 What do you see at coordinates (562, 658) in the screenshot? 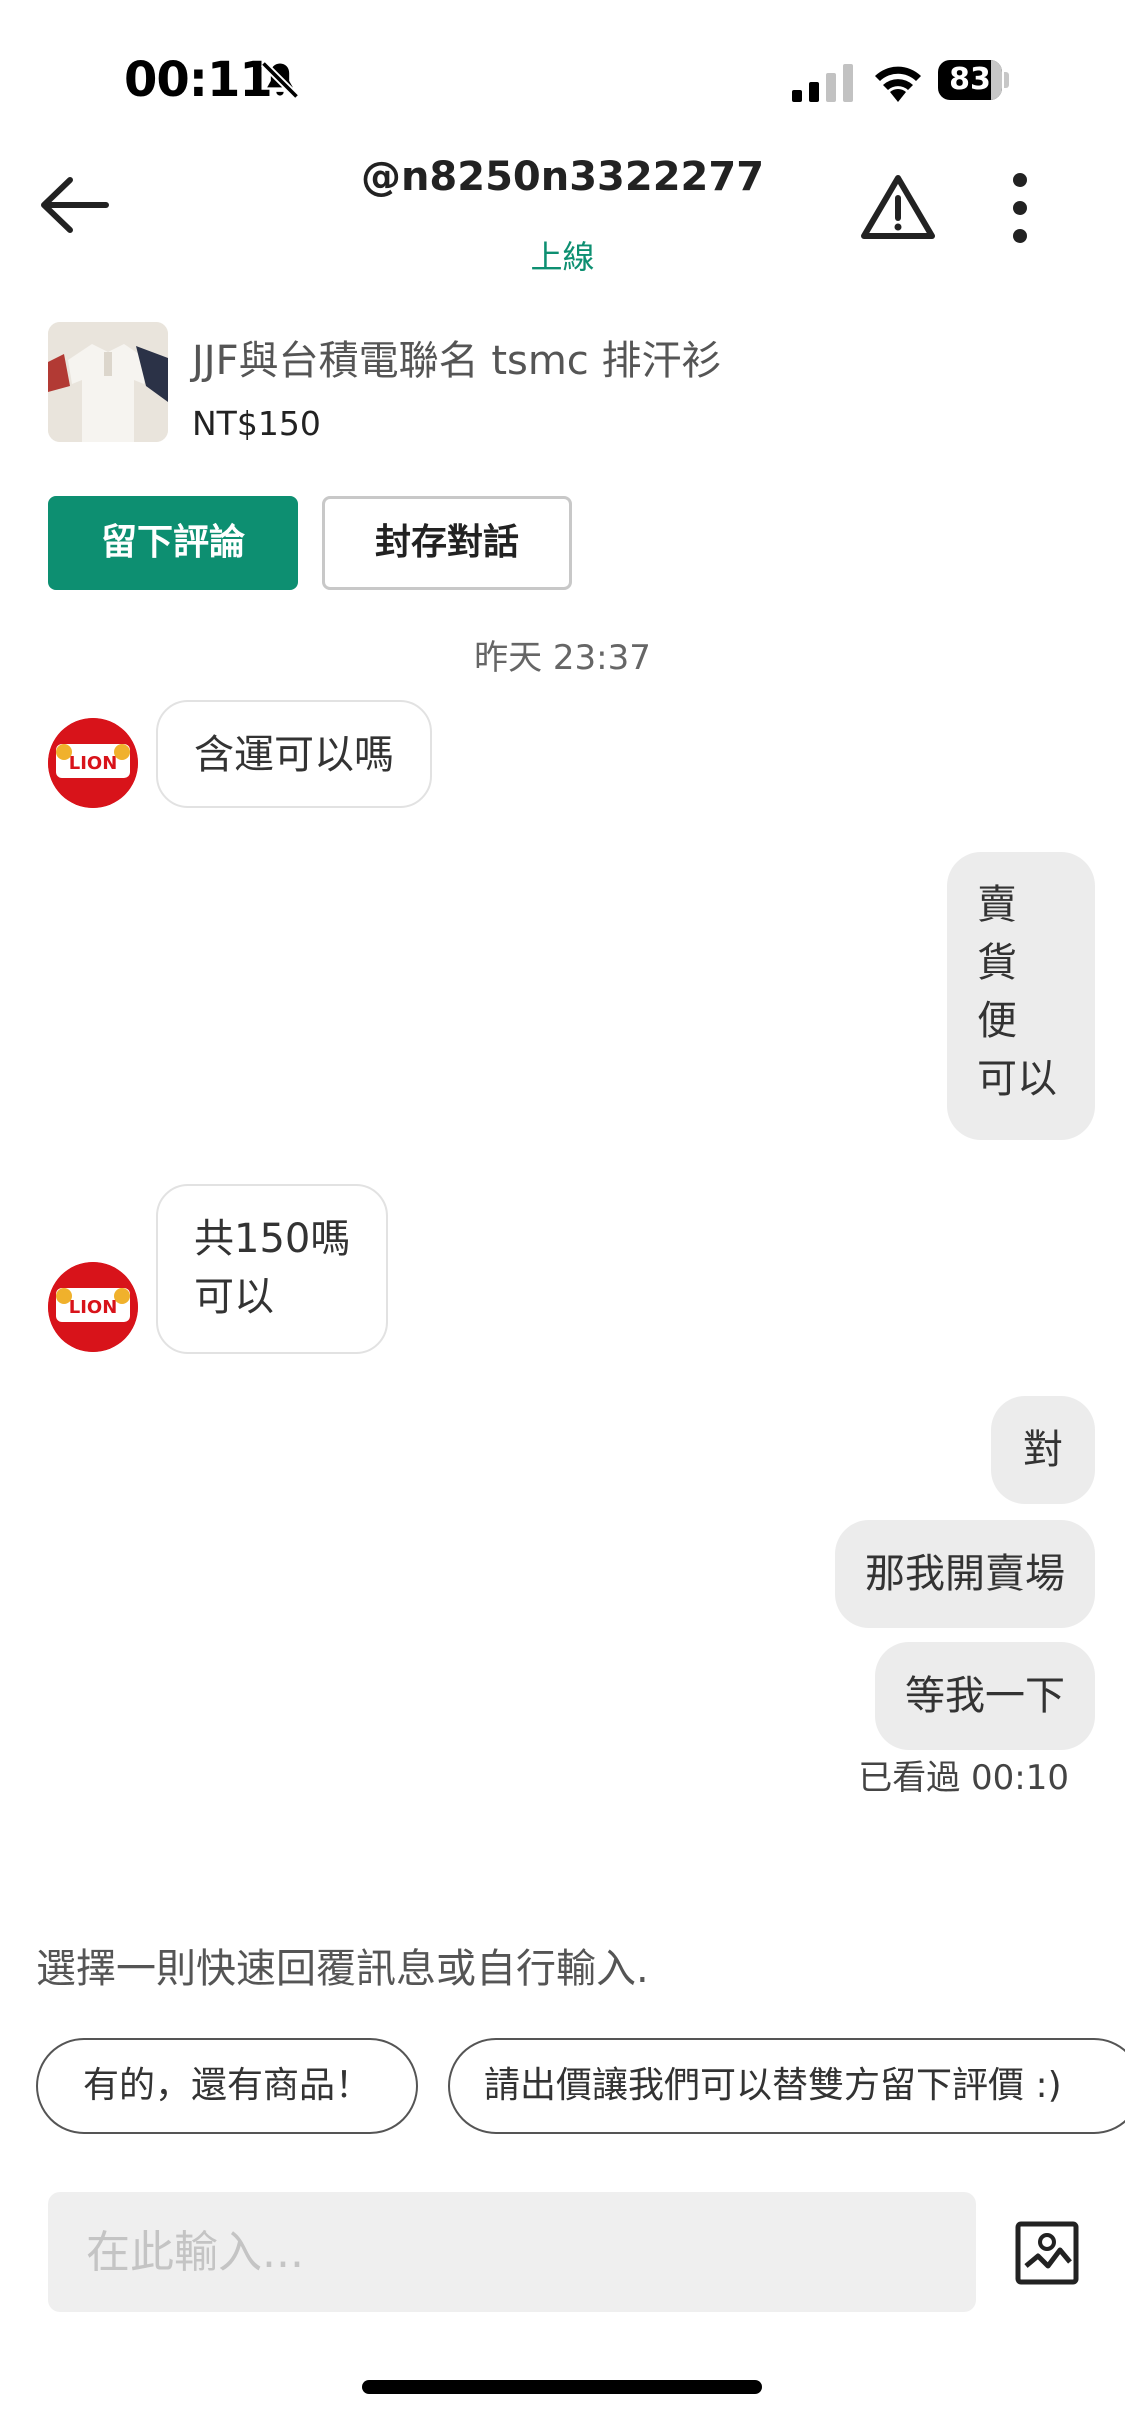
I see `date-separator: 昨天 23:37` at bounding box center [562, 658].